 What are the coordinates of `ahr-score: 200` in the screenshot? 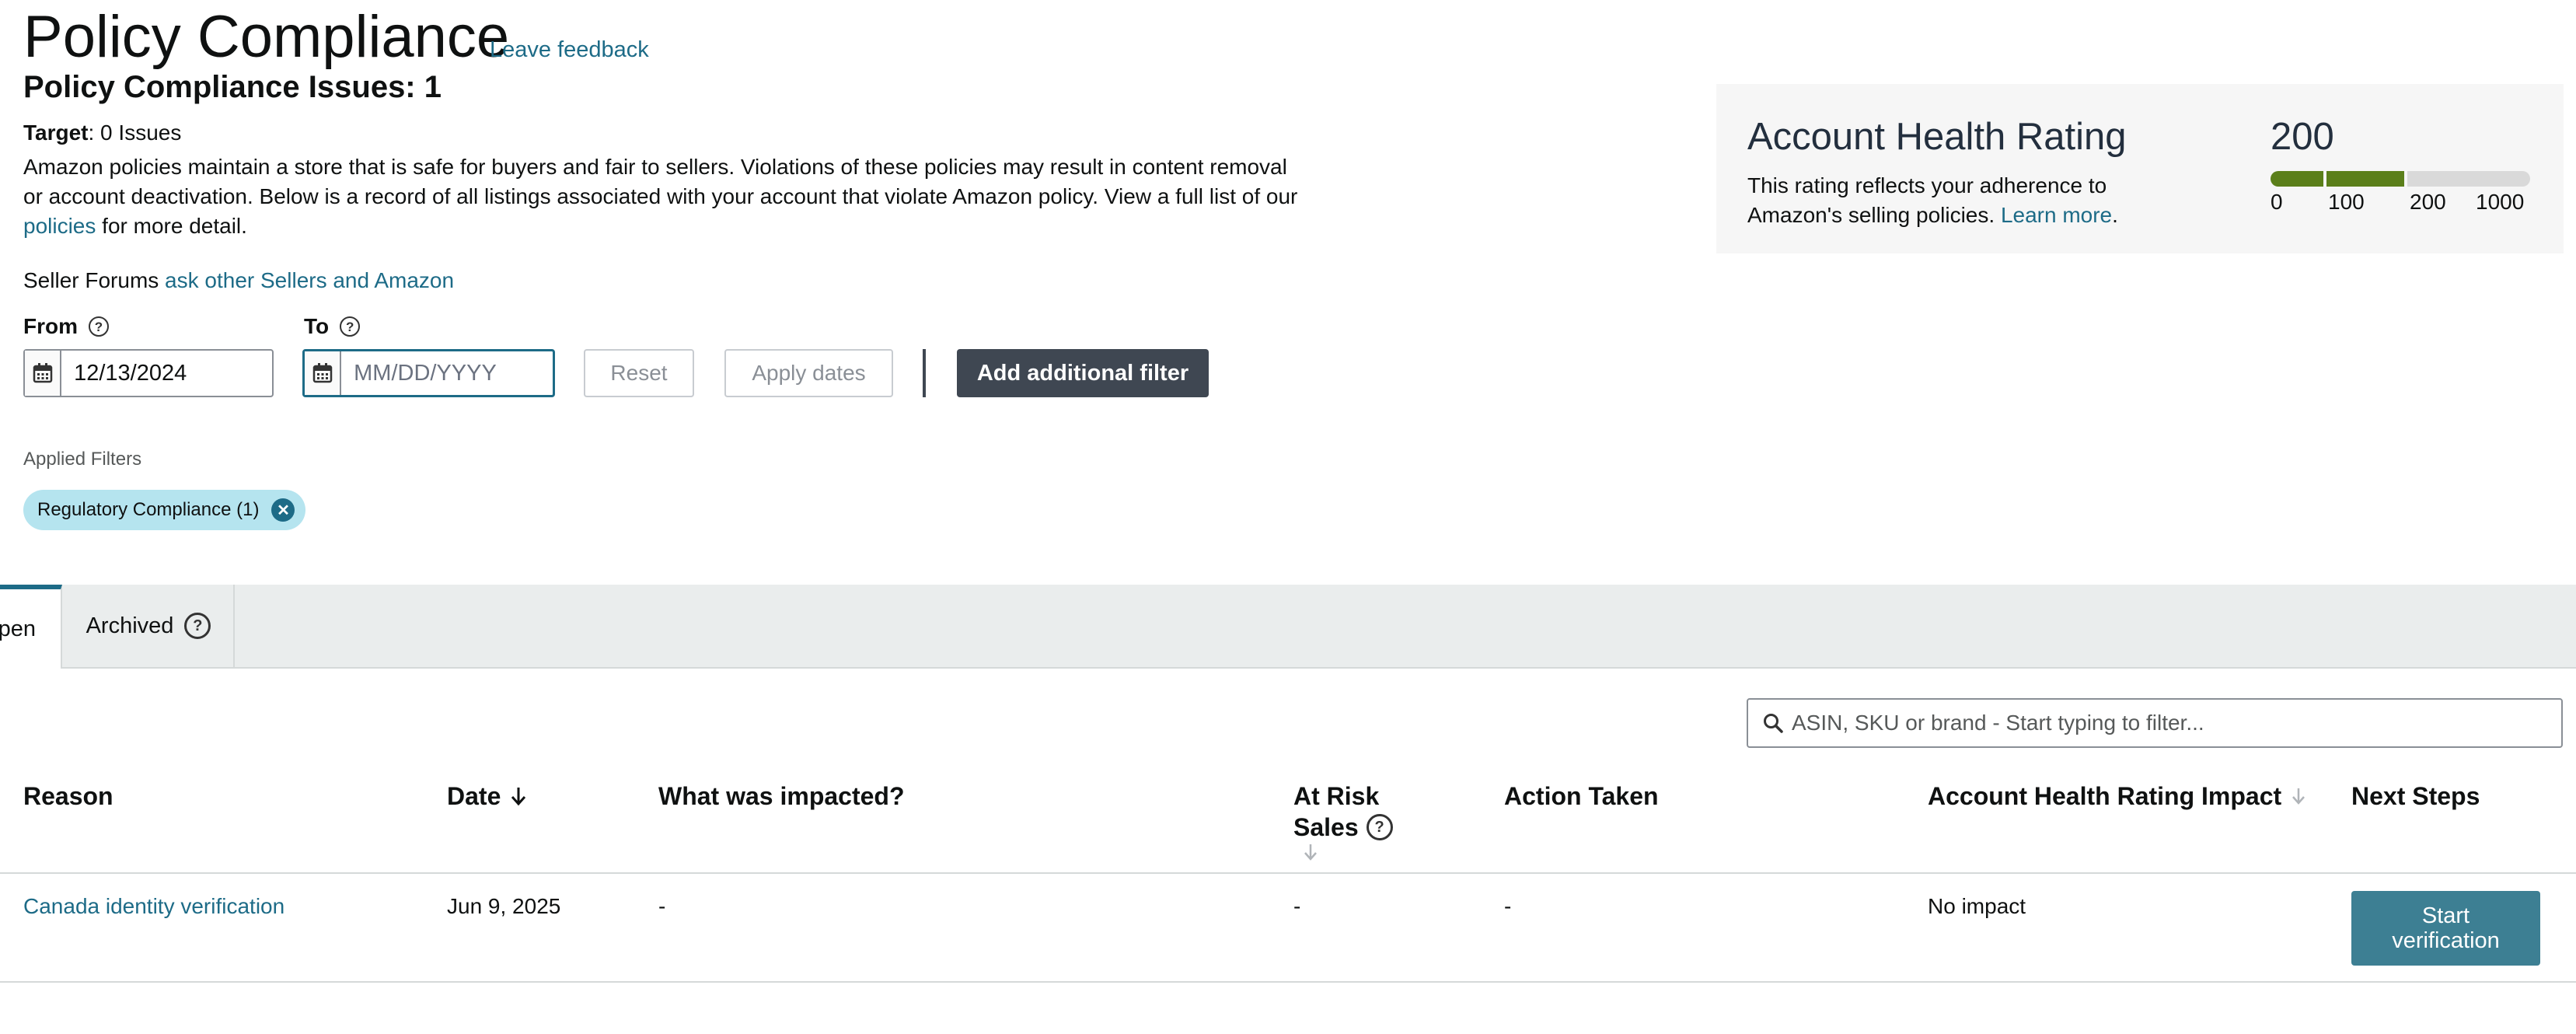 It's located at (2302, 137).